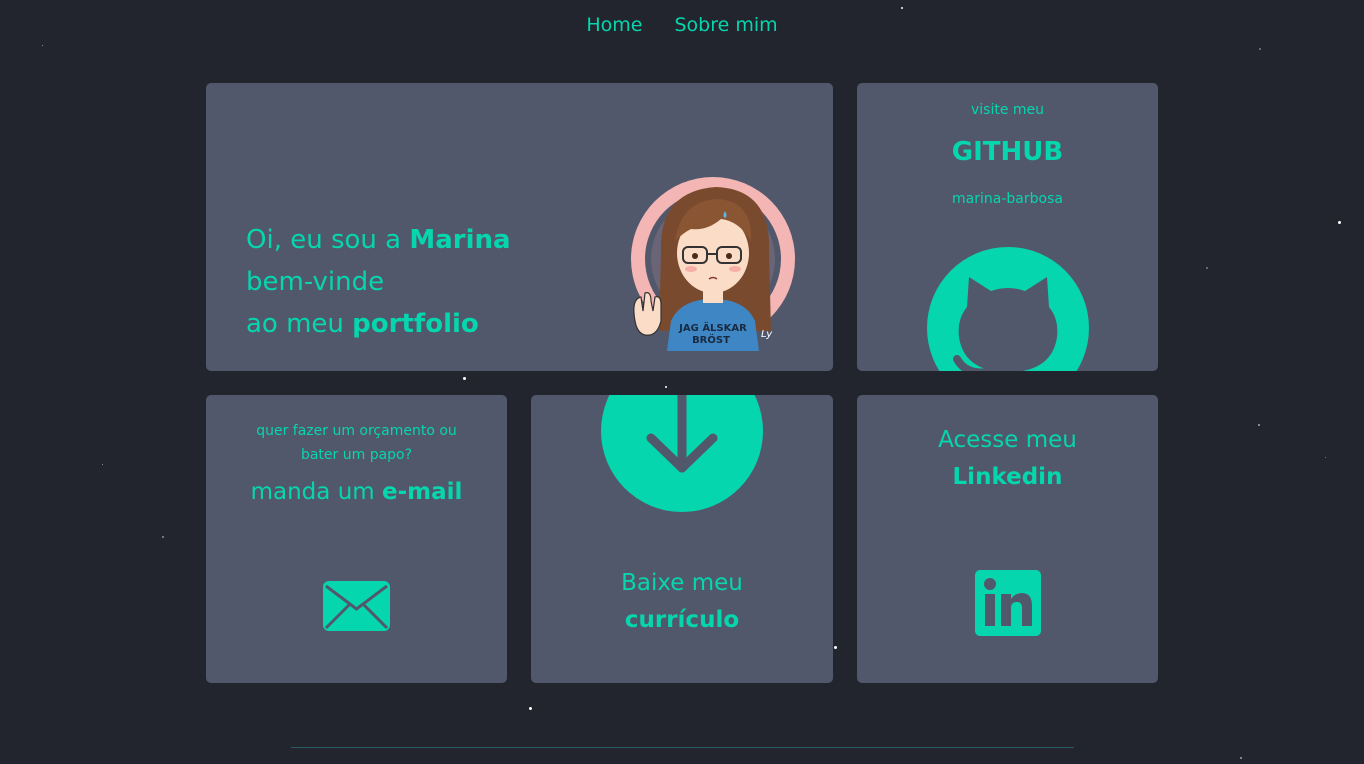  Describe the element at coordinates (299, 324) in the screenshot. I see `hero-line3-prefix: ao meu` at that location.